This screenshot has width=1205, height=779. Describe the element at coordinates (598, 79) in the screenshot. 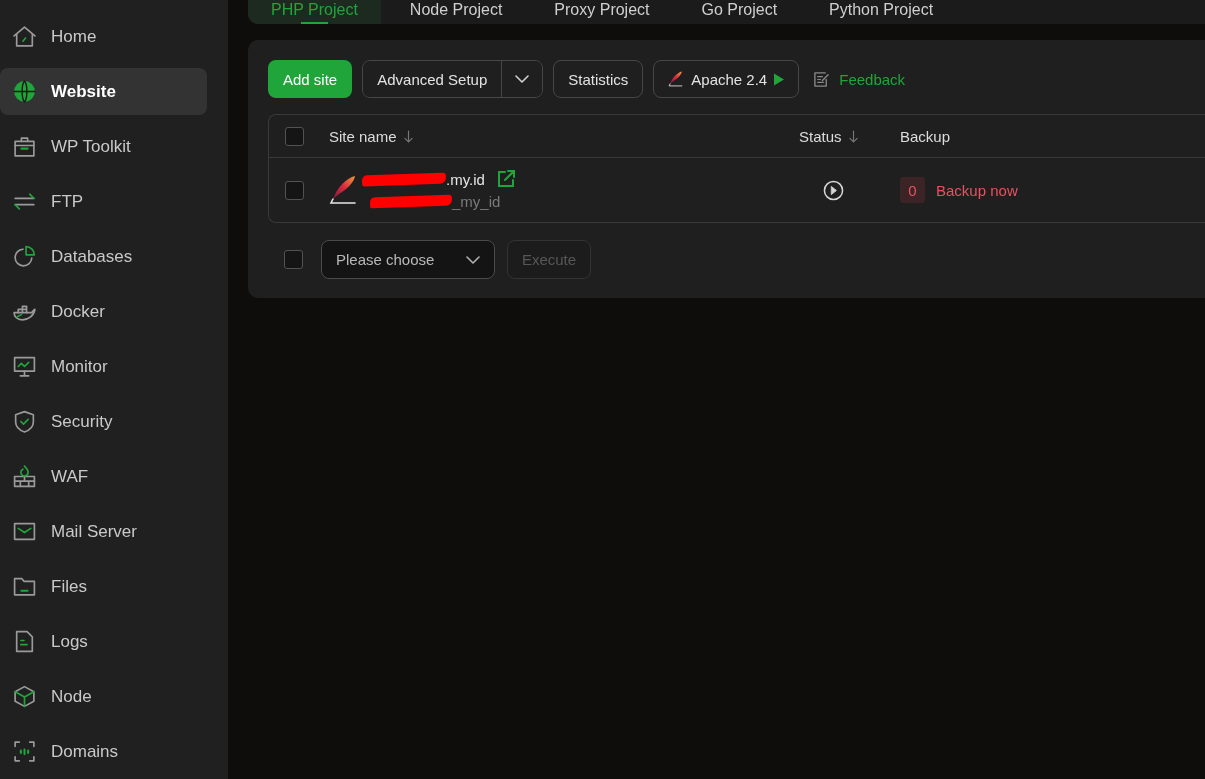

I see `statistics-button: Statistics` at that location.